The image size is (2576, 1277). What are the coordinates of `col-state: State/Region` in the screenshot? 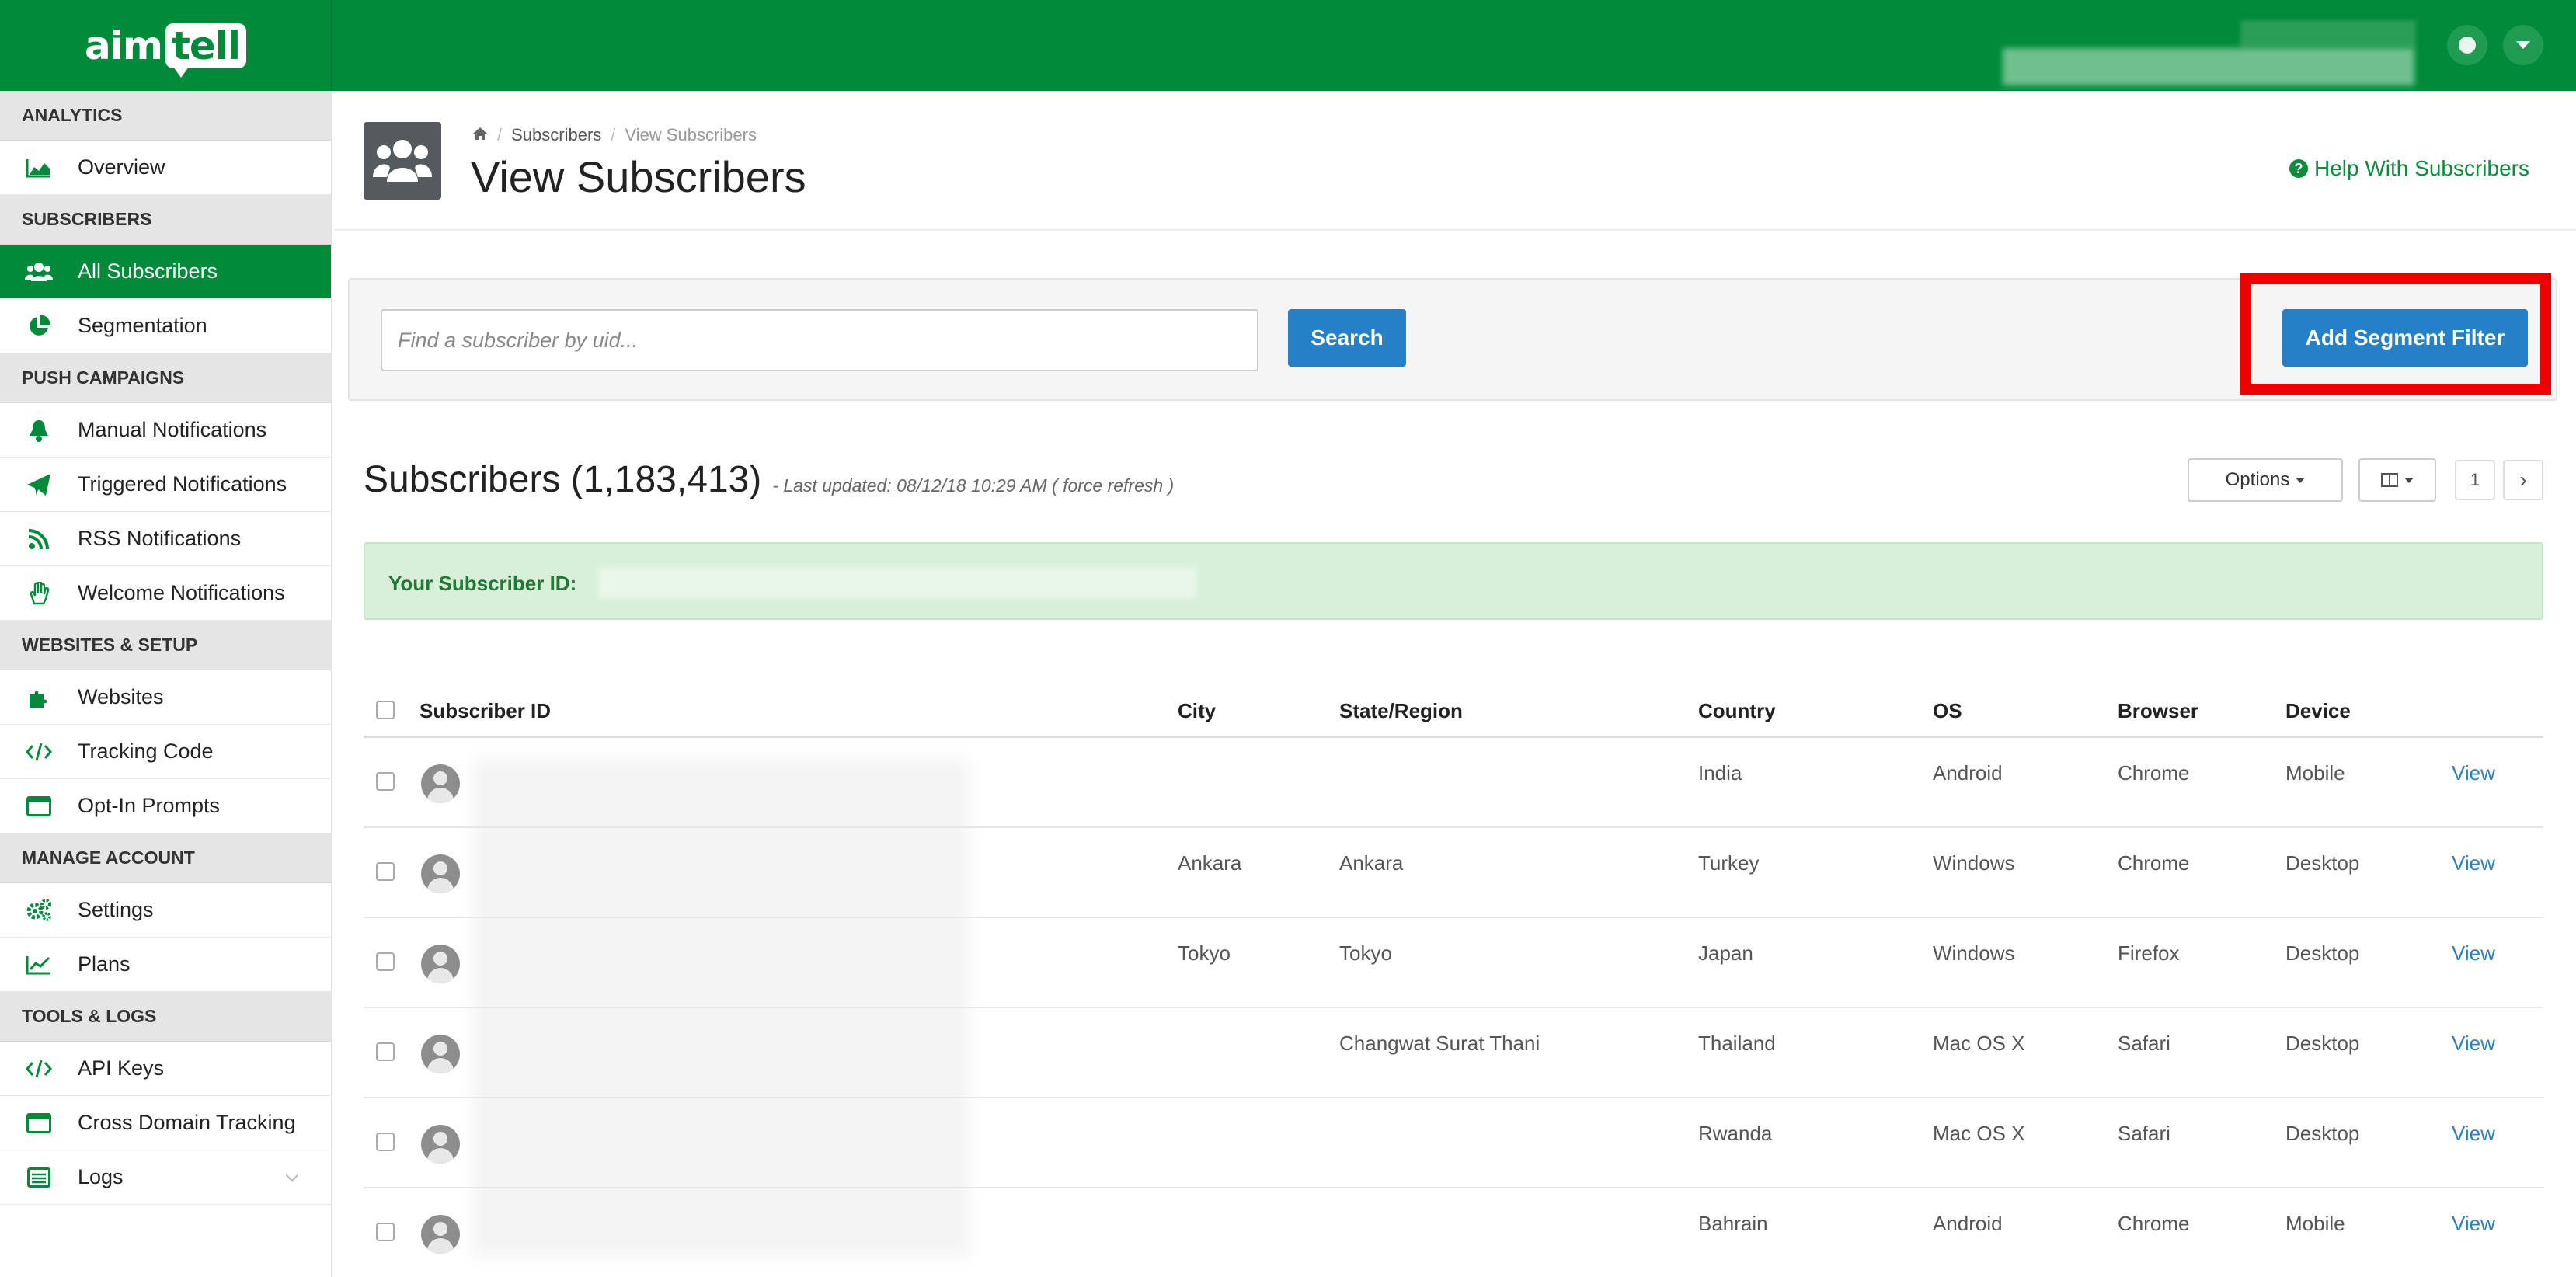 It's located at (1401, 711).